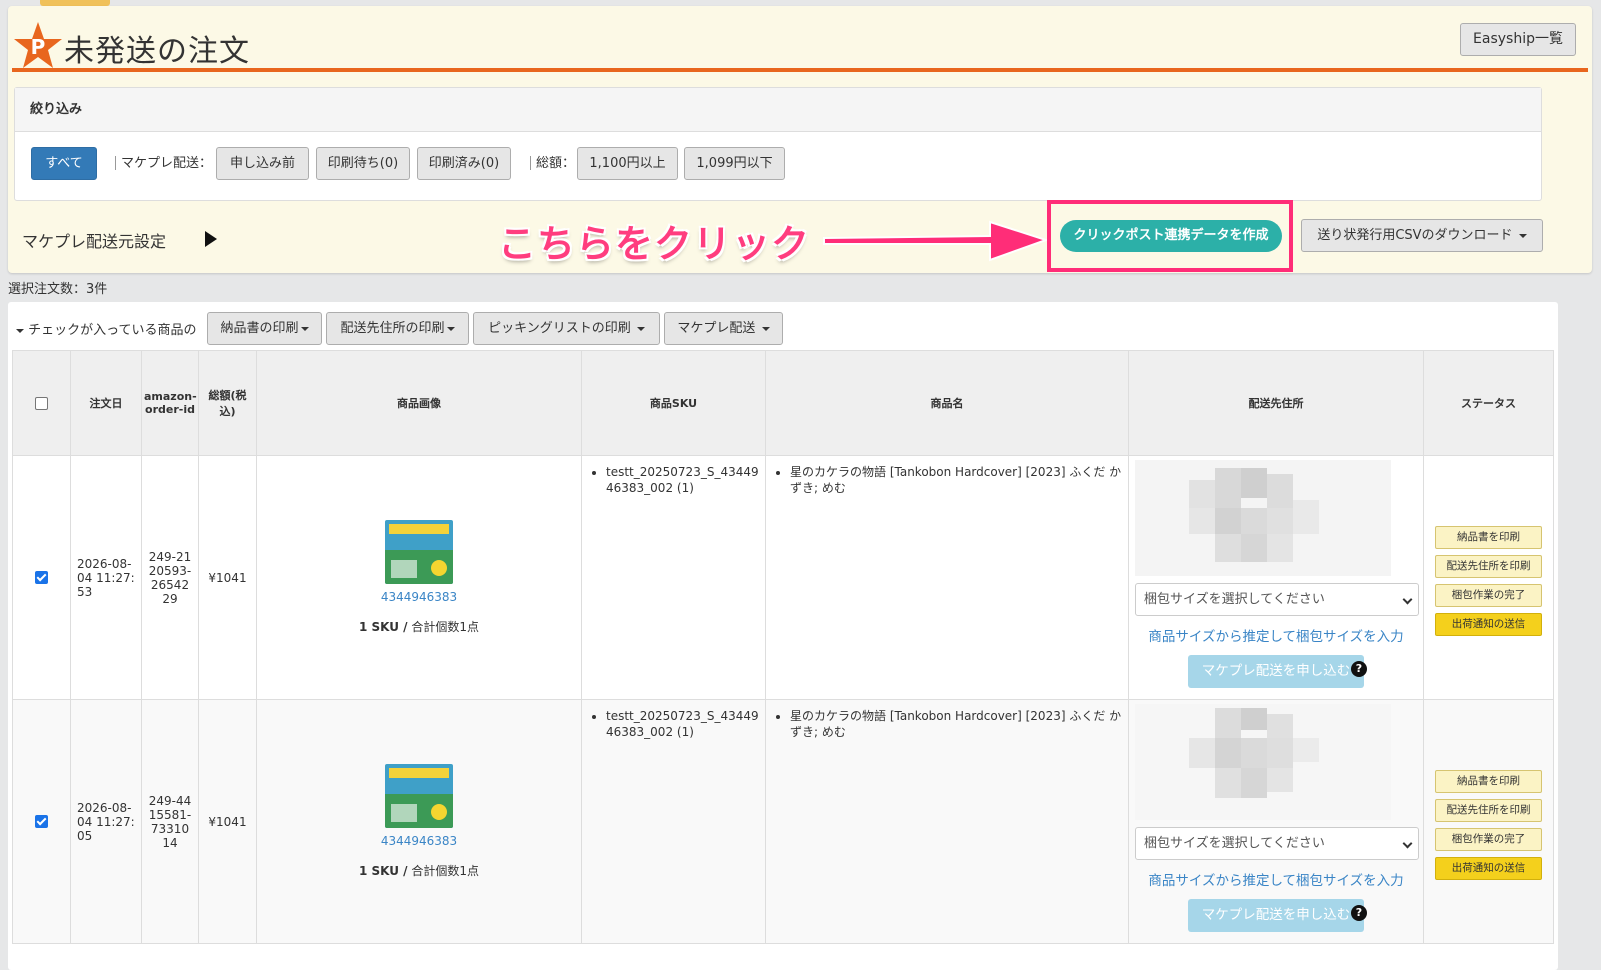 The image size is (1601, 970). I want to click on filter-over-1100-button: 1,100円以上, so click(627, 163).